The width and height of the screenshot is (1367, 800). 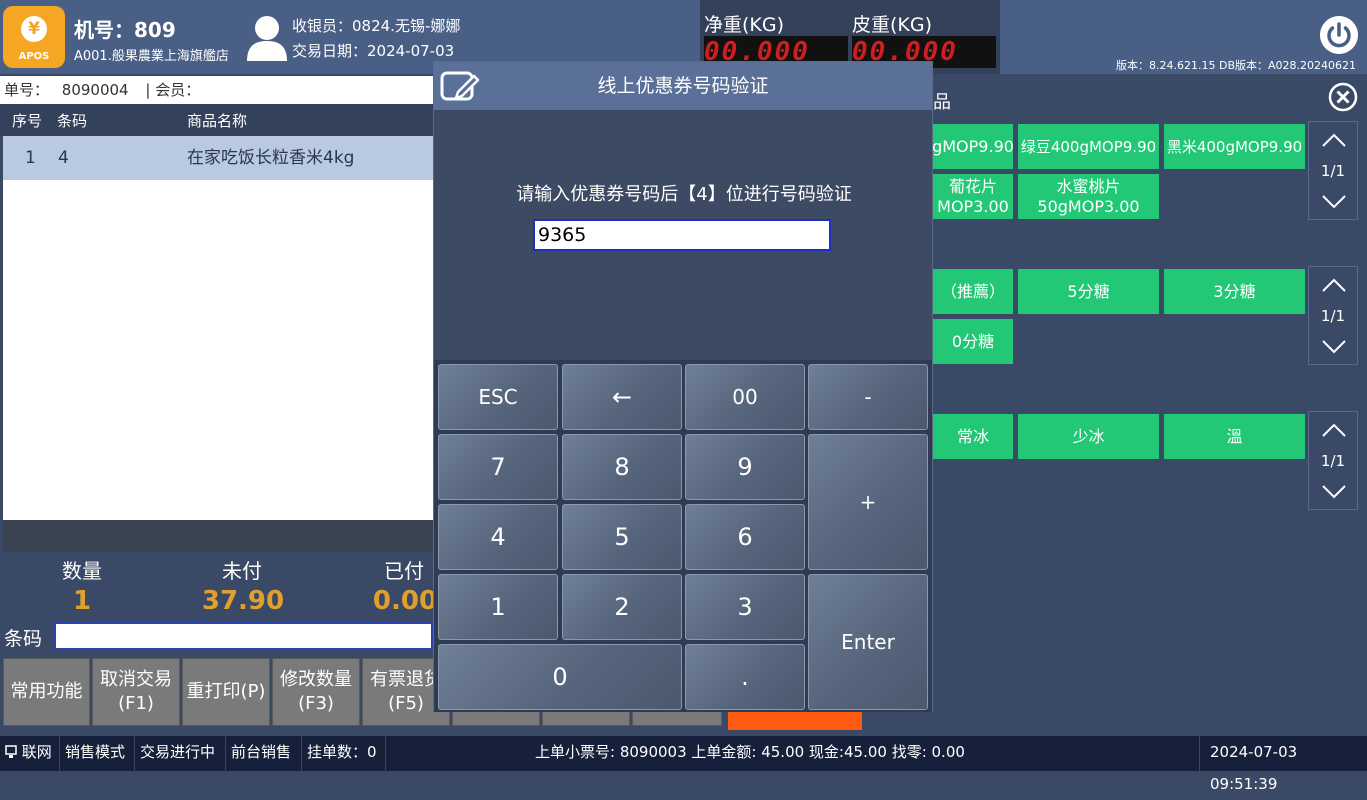 I want to click on fkey-shortcut: (F1), so click(x=136, y=703).